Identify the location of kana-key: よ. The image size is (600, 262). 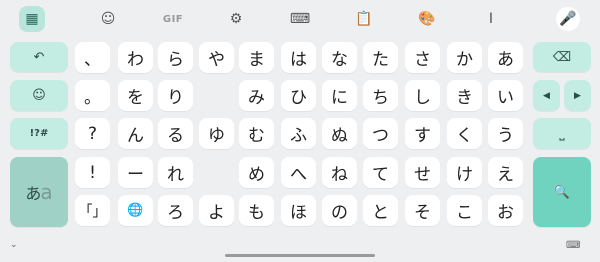
(216, 210).